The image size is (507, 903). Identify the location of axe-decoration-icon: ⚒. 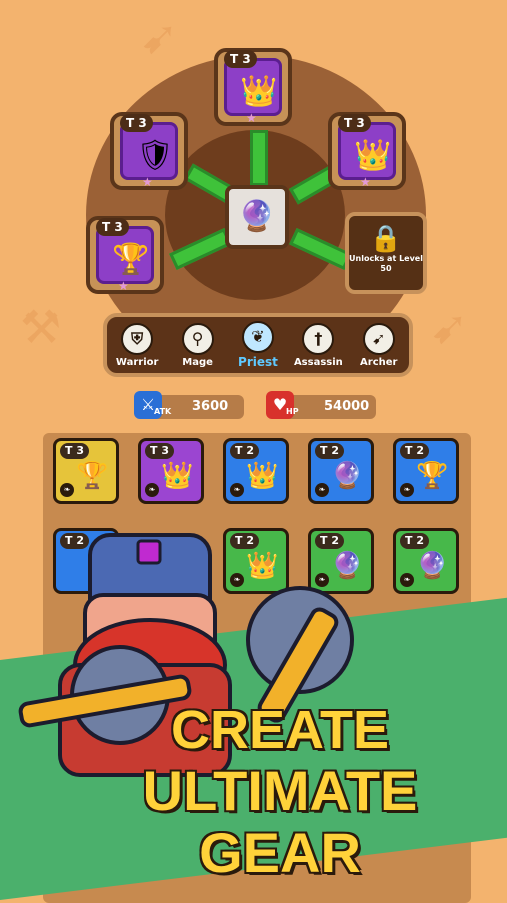
(41, 327).